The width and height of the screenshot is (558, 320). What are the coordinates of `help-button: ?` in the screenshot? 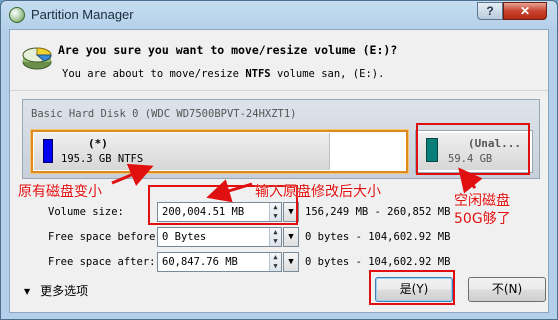 It's located at (490, 11).